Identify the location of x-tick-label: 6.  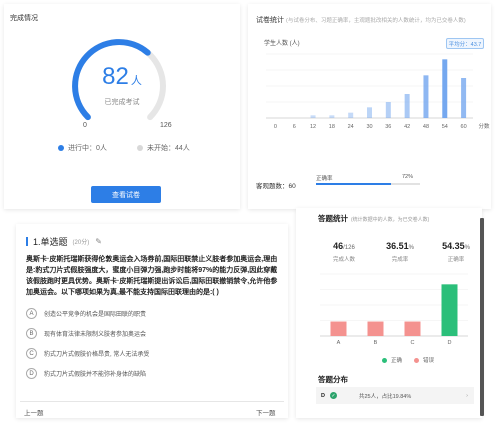
(294, 127).